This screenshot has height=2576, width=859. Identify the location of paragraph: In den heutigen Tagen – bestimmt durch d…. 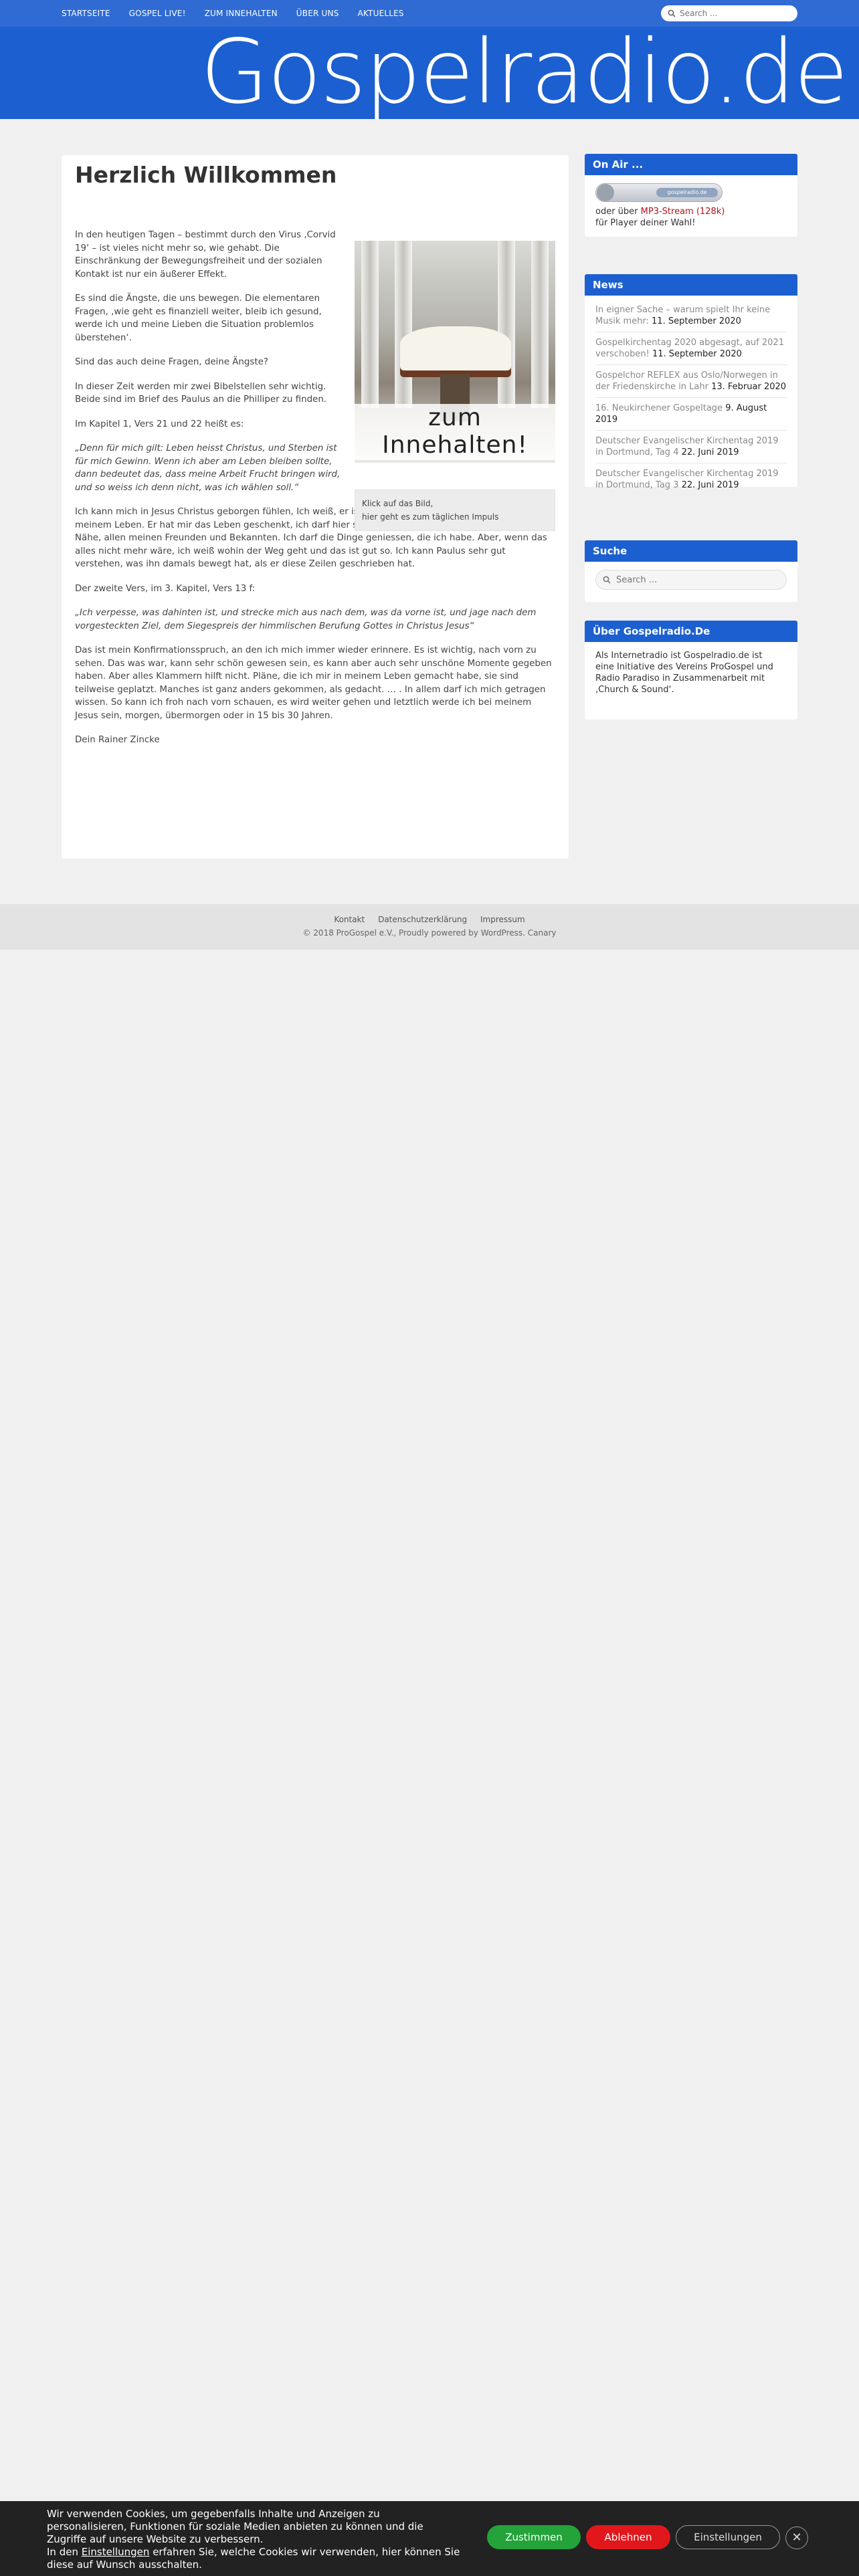
(205, 255).